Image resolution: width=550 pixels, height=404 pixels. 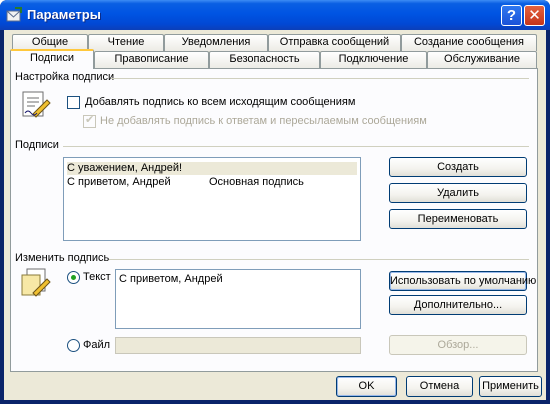 What do you see at coordinates (125, 168) in the screenshot?
I see `signature-name: С уважением, Андрей!` at bounding box center [125, 168].